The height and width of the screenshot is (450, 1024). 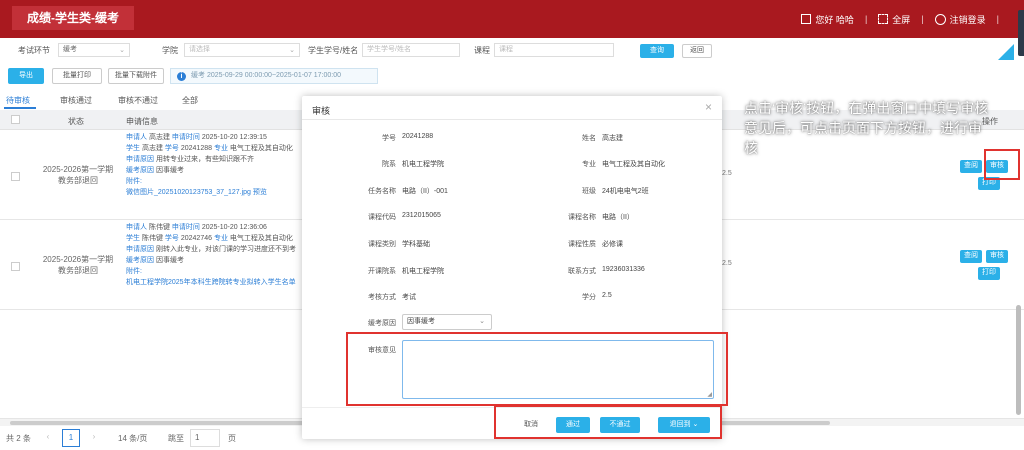 What do you see at coordinates (834, 19) in the screenshot?
I see `greeting-text: 您好 哈哈` at bounding box center [834, 19].